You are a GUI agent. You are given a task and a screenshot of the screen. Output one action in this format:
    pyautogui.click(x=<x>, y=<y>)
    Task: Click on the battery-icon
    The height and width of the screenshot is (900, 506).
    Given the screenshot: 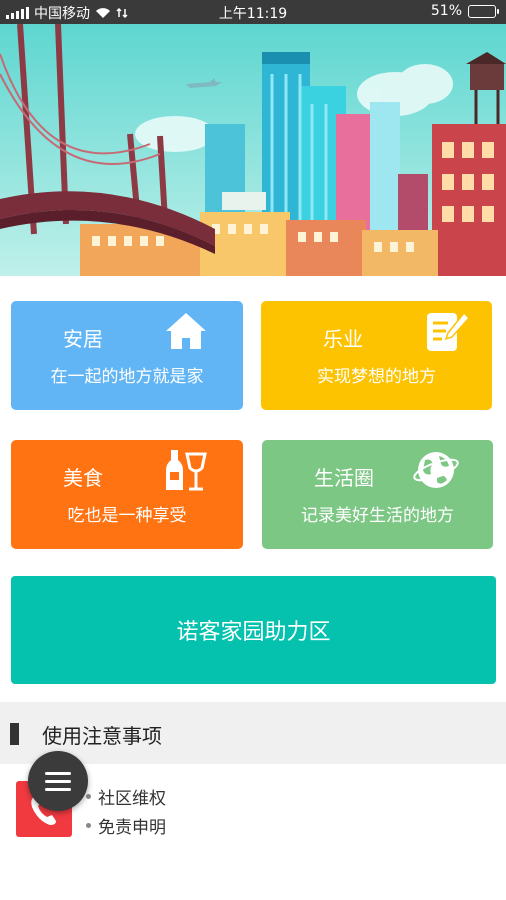 What is the action you would take?
    pyautogui.click(x=483, y=11)
    